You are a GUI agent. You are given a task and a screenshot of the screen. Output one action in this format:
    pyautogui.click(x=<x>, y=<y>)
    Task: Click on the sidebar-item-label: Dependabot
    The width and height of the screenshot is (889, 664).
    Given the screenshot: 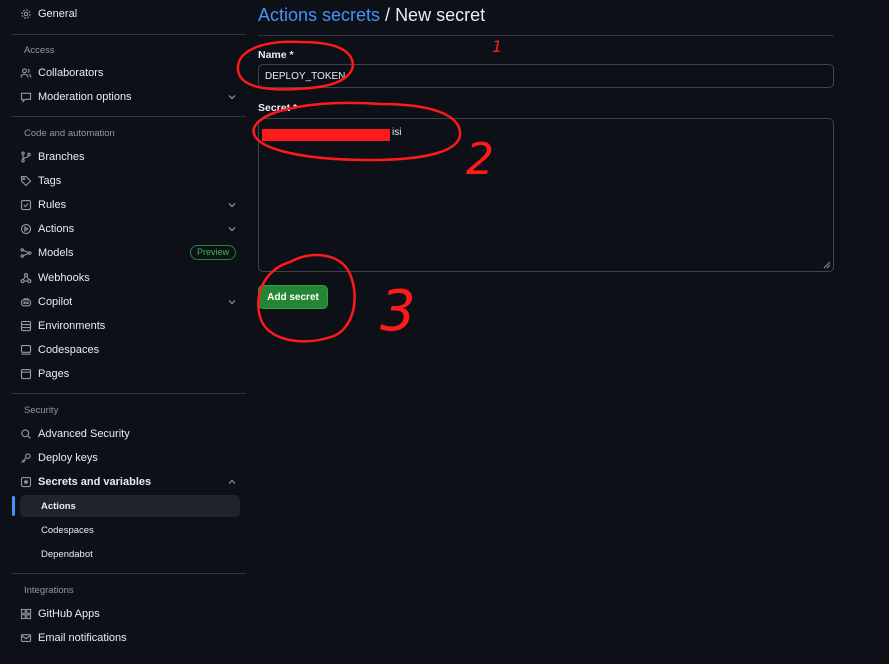 What is the action you would take?
    pyautogui.click(x=67, y=554)
    